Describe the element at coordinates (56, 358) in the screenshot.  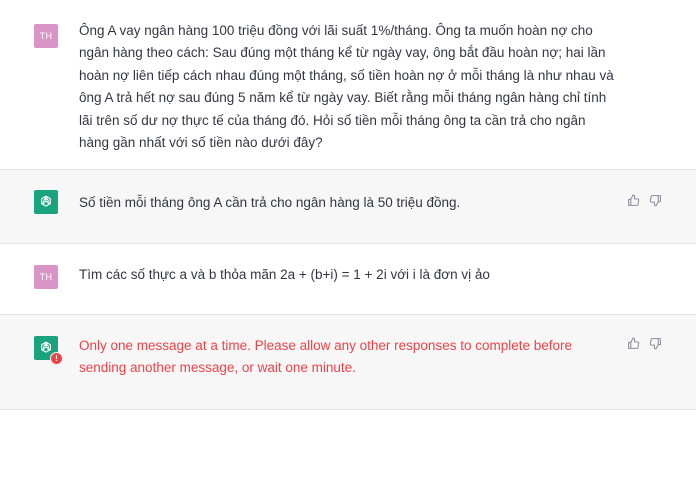
I see `error-badge-icon: !` at that location.